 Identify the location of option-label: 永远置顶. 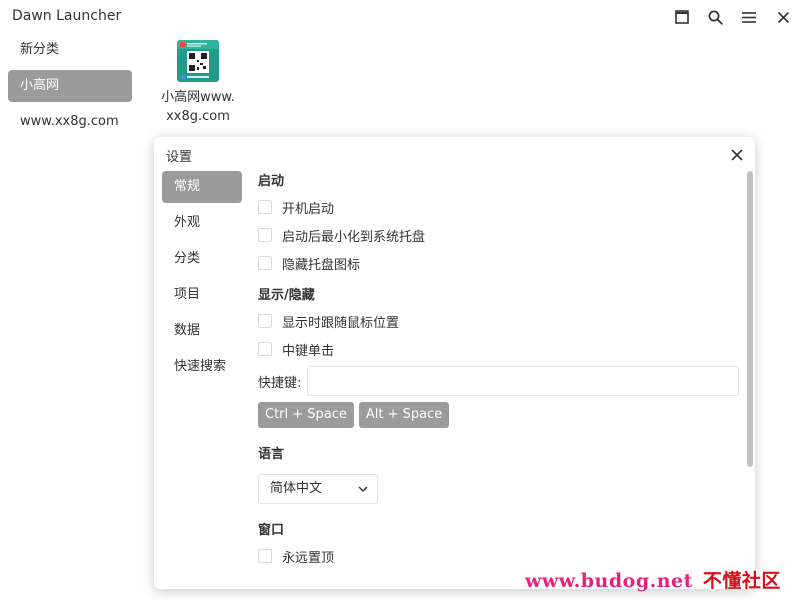
(308, 558).